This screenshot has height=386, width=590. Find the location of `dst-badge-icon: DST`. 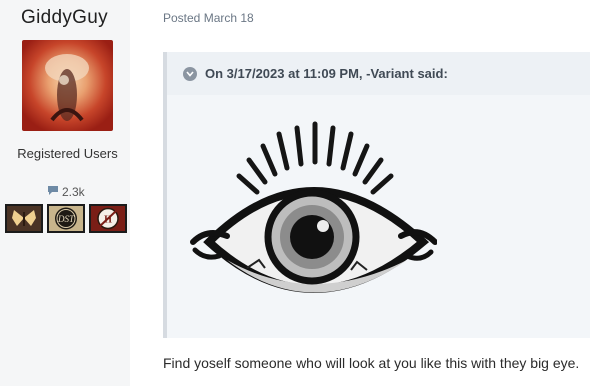

dst-badge-icon: DST is located at coordinates (66, 218).